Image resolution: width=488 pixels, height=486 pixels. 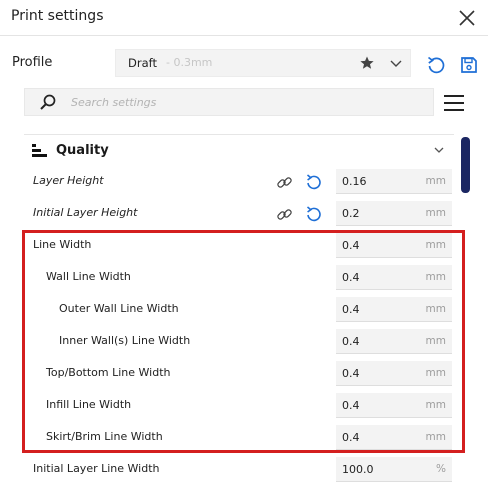 I want to click on setting-row-wall-line-width: Wall Line Width 0.4 mm, so click(x=239, y=278).